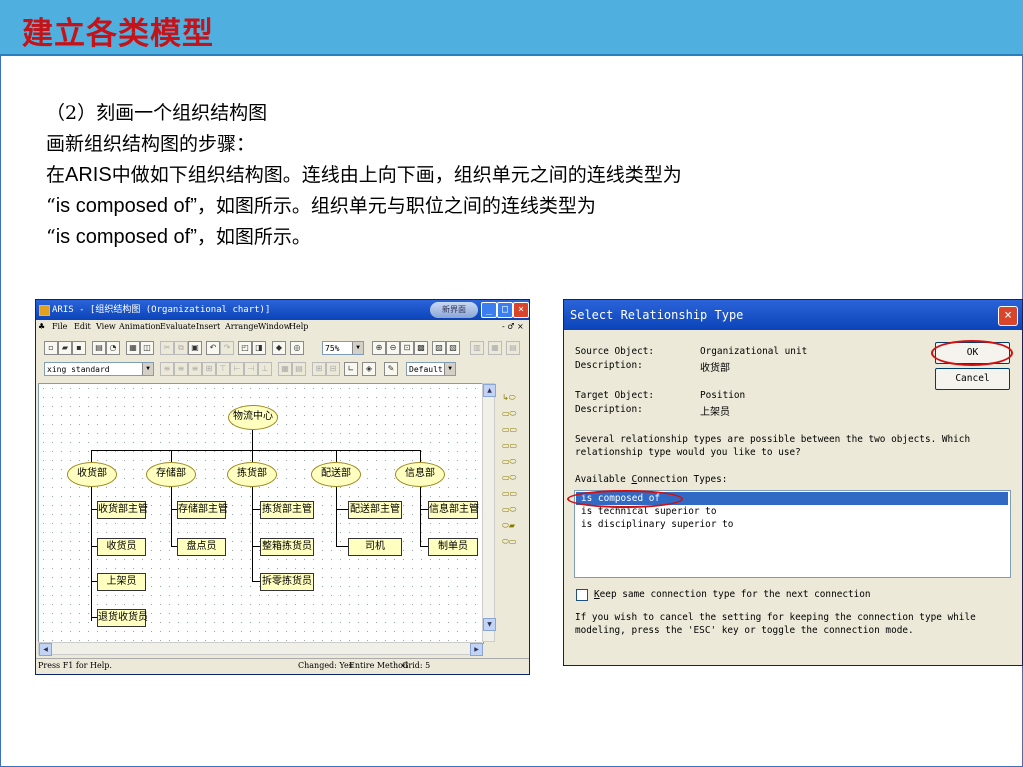 This screenshot has height=767, width=1023. What do you see at coordinates (252, 474) in the screenshot?
I see `org-node-unit: 拣货部` at bounding box center [252, 474].